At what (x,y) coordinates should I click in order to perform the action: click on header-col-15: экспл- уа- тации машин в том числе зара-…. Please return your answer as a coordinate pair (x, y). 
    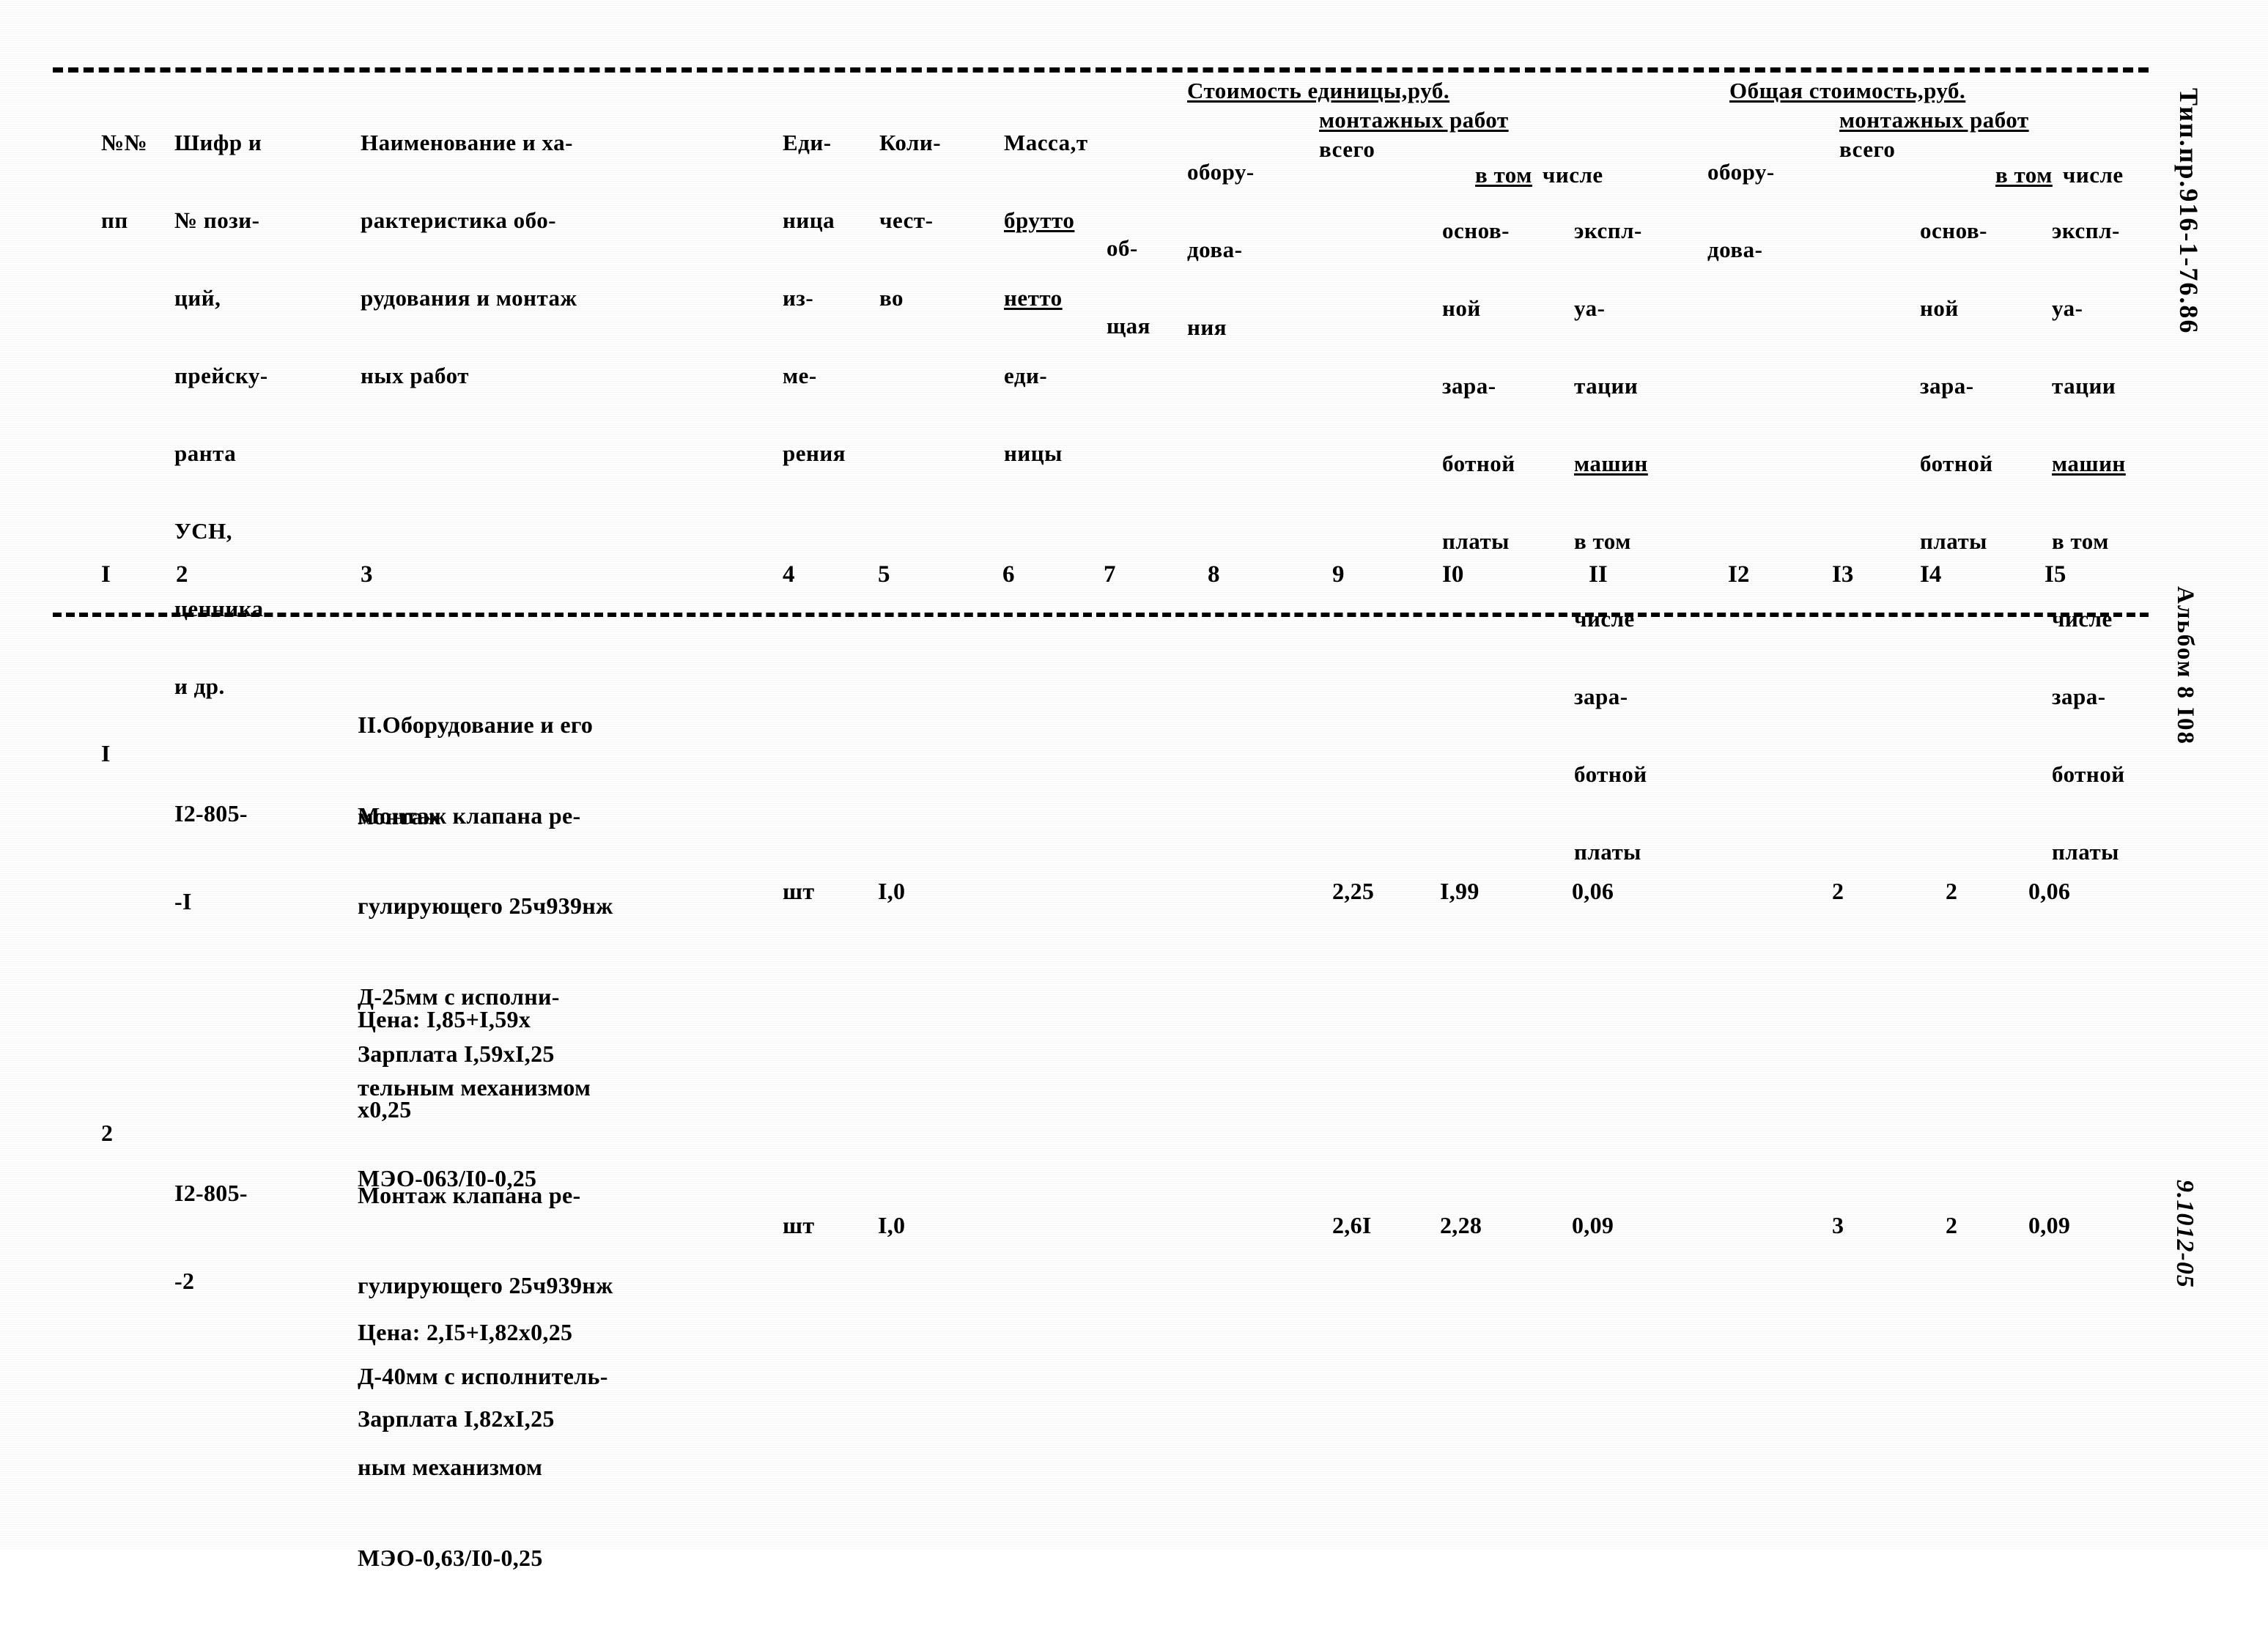
    Looking at the image, I should click on (2089, 541).